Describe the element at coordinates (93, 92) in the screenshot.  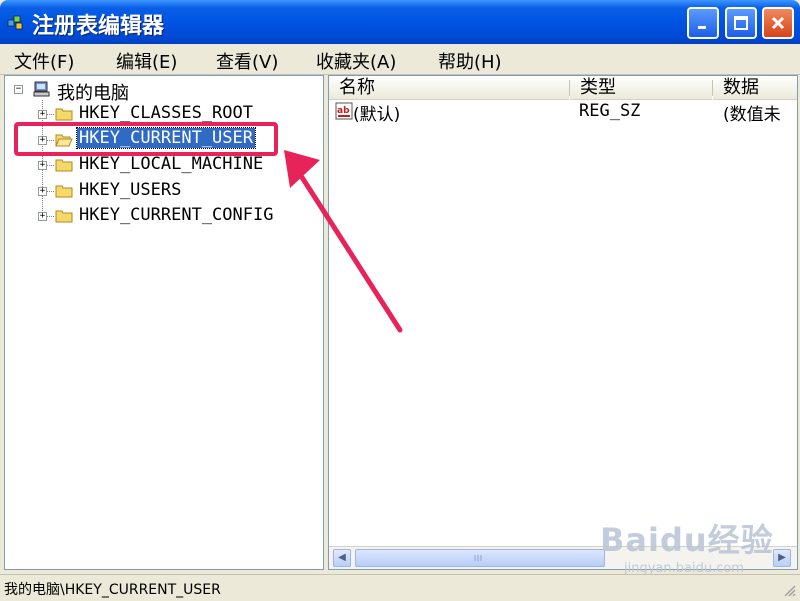
I see `tree-root-my-computer: 我的电脑` at that location.